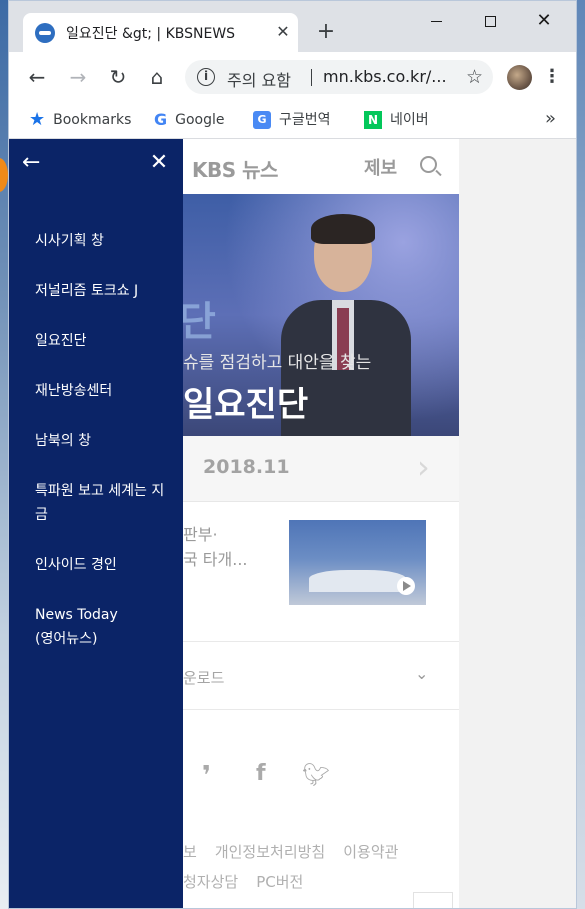  What do you see at coordinates (544, 21) in the screenshot?
I see `close-window-button: ✕` at bounding box center [544, 21].